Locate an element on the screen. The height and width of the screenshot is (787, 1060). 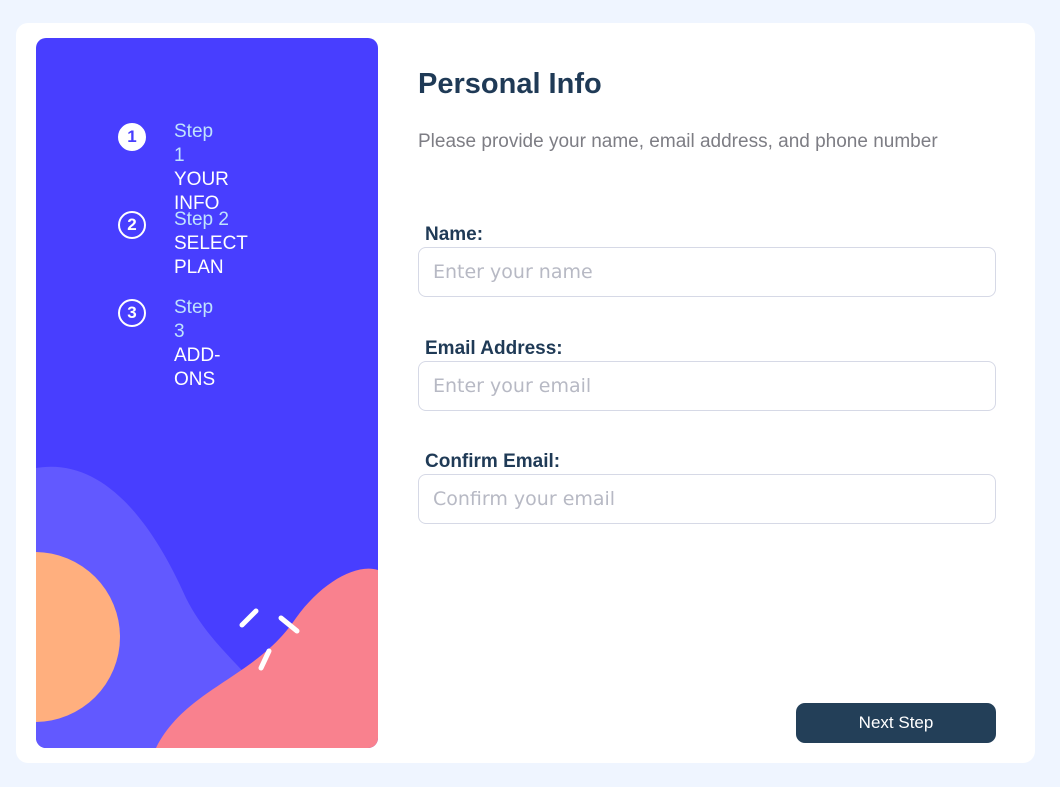
step-number-badge: 2 is located at coordinates (132, 225).